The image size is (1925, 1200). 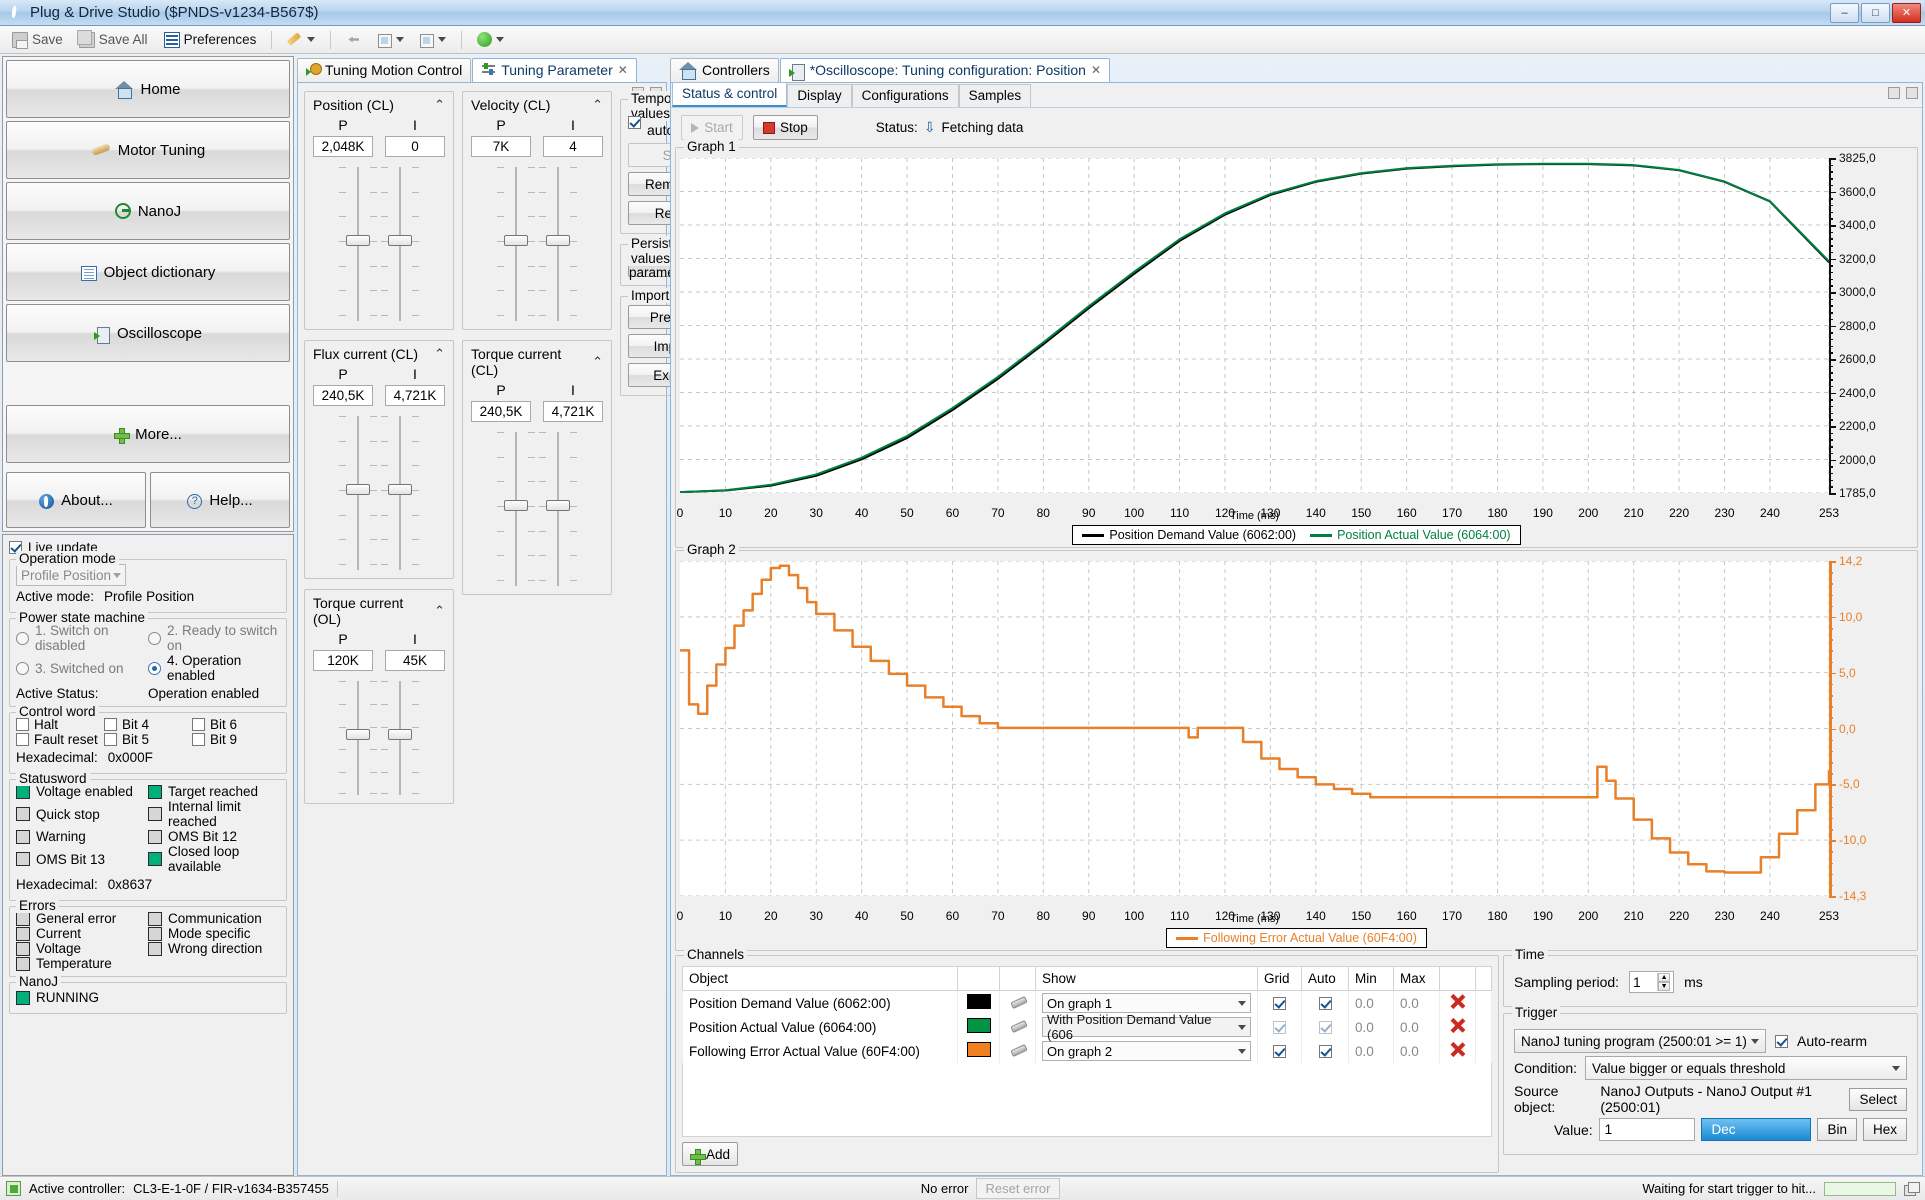 What do you see at coordinates (148, 150) in the screenshot?
I see `sidebar-item-motor-tuning: Motor Tuning` at bounding box center [148, 150].